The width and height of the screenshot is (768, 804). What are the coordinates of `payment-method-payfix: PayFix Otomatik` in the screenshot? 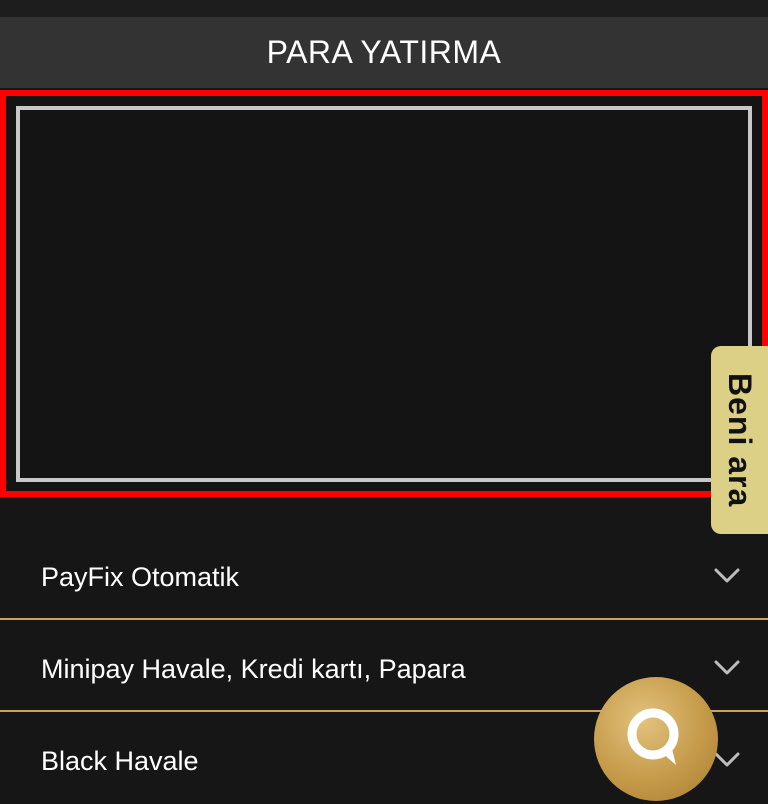 It's located at (384, 574).